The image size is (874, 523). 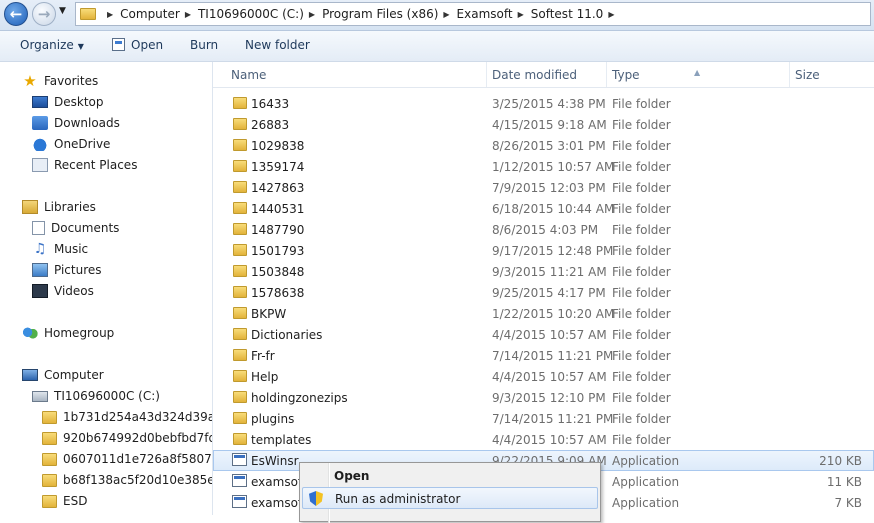 I want to click on column-header-date: Date modified, so click(x=534, y=75).